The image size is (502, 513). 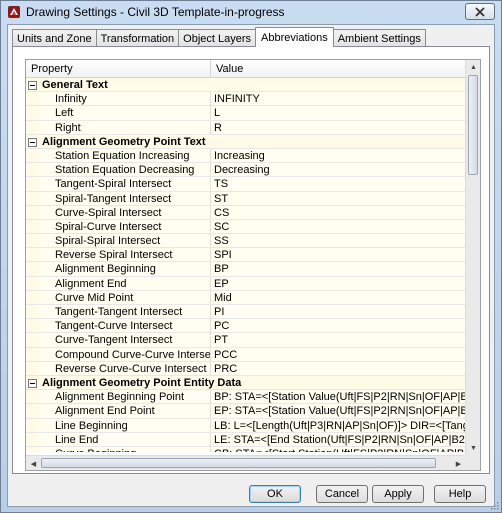 I want to click on property-name: Left, so click(x=118, y=113).